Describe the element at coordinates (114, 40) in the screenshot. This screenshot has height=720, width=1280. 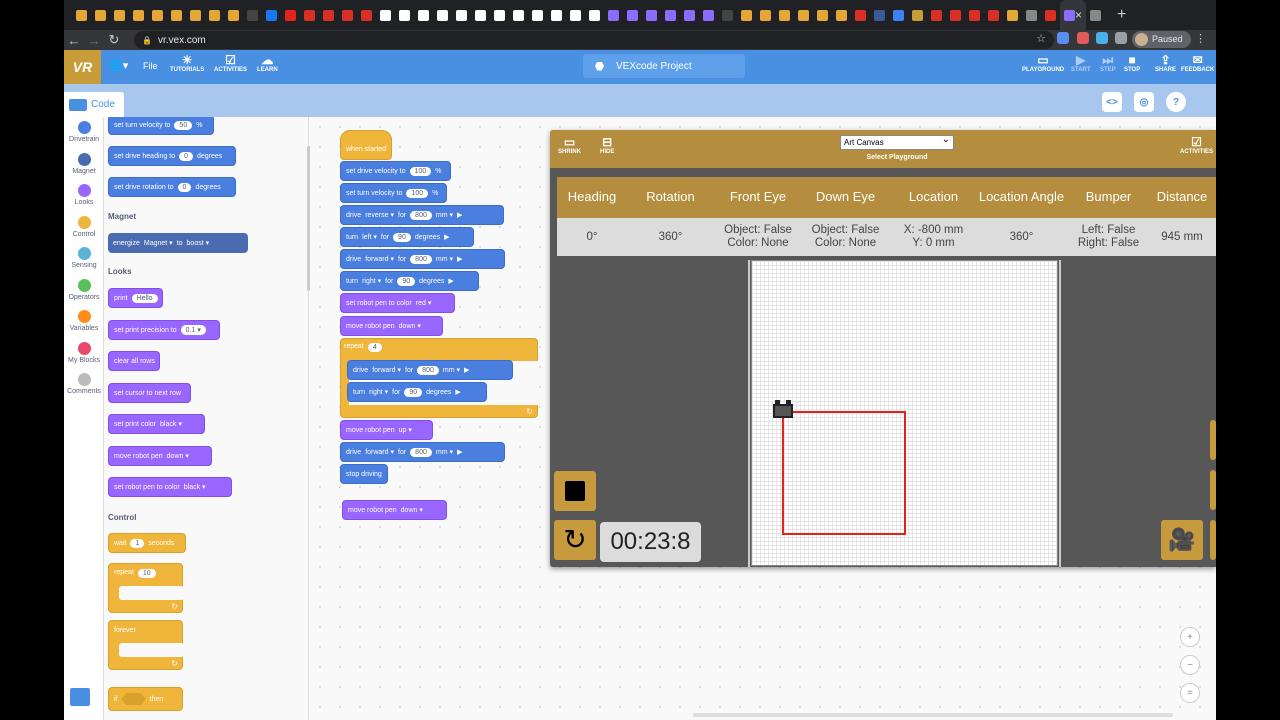
I see `reload-icon: ↻` at that location.